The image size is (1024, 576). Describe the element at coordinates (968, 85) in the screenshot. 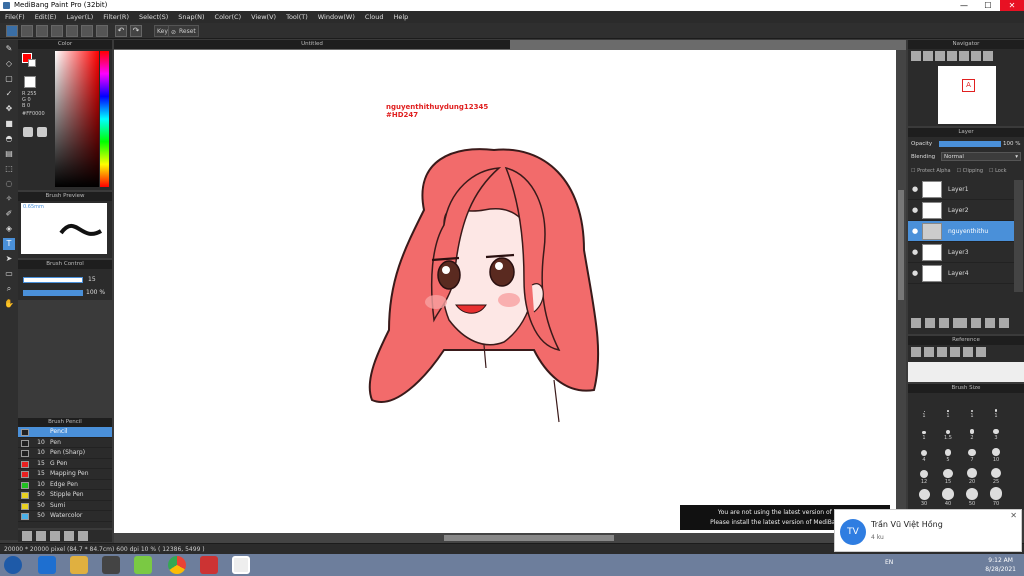

I see `navigator-viewport: A` at that location.